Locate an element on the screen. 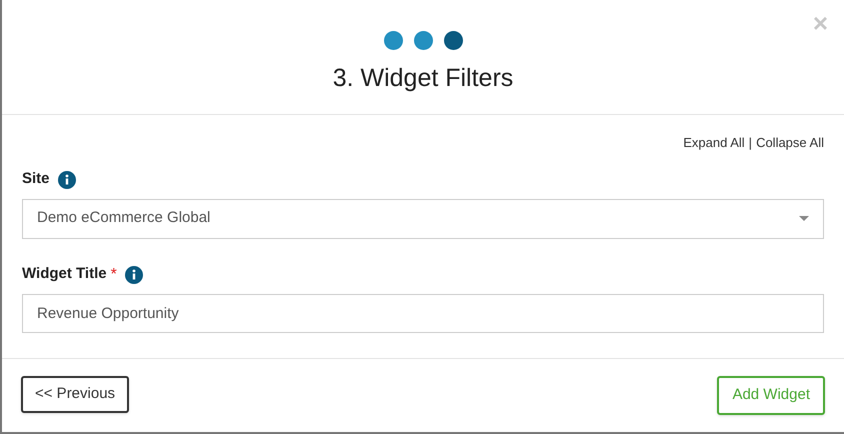 This screenshot has height=434, width=844. field-label: Widget Title is located at coordinates (64, 274).